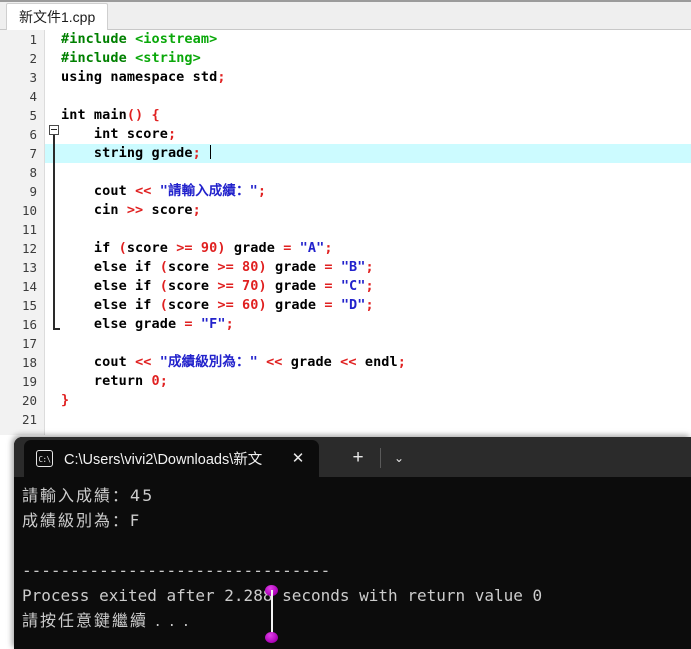 This screenshot has height=649, width=691. I want to click on text-caret, so click(210, 152).